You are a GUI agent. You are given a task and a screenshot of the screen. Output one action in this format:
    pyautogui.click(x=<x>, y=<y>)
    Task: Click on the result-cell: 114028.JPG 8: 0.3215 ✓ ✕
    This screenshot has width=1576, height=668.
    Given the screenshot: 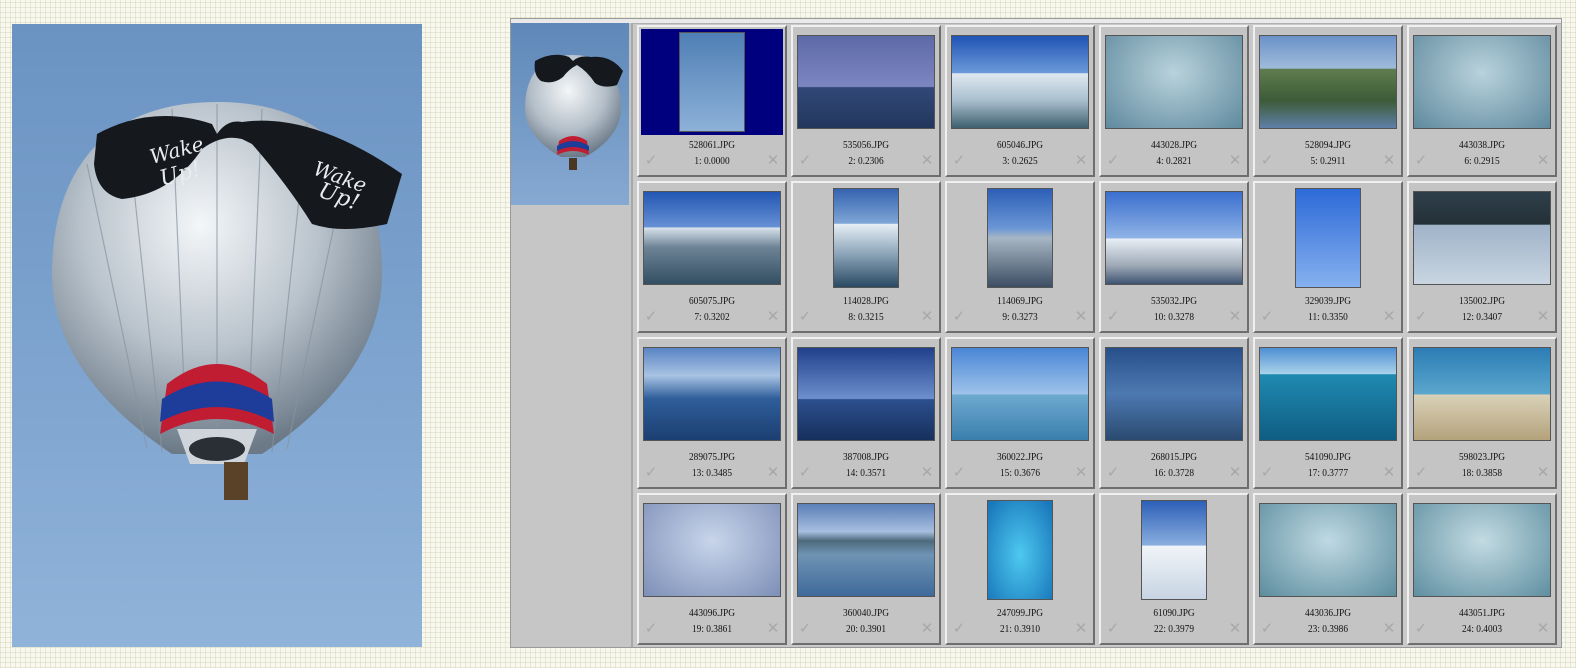 What is the action you would take?
    pyautogui.click(x=866, y=257)
    